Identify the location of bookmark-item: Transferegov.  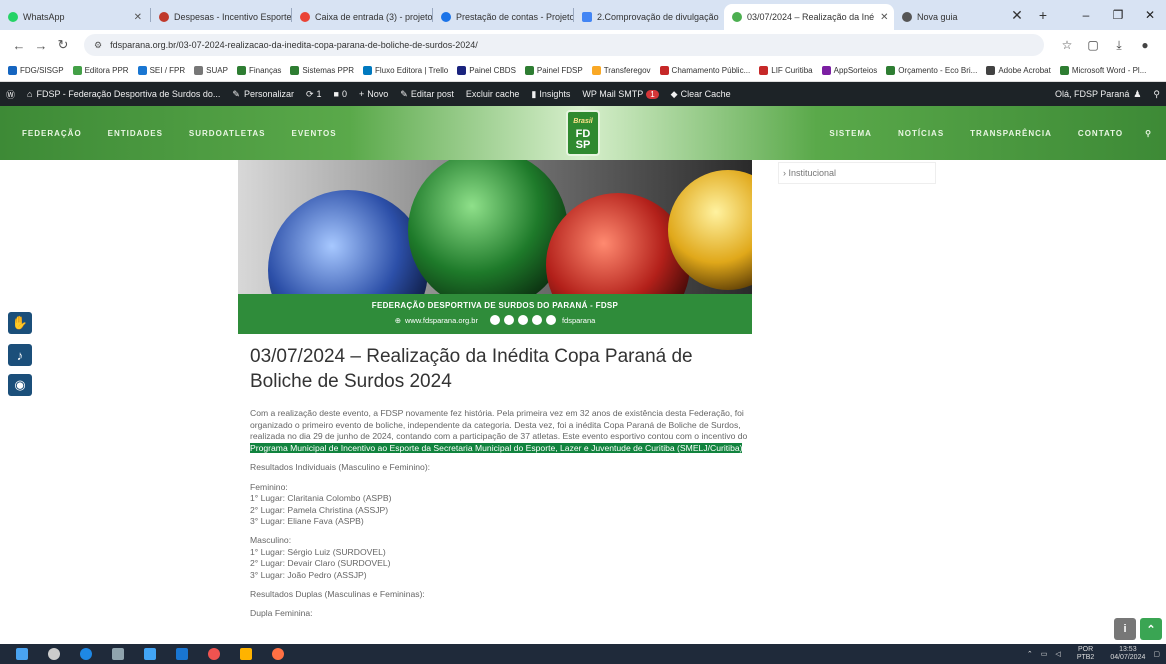
(621, 70).